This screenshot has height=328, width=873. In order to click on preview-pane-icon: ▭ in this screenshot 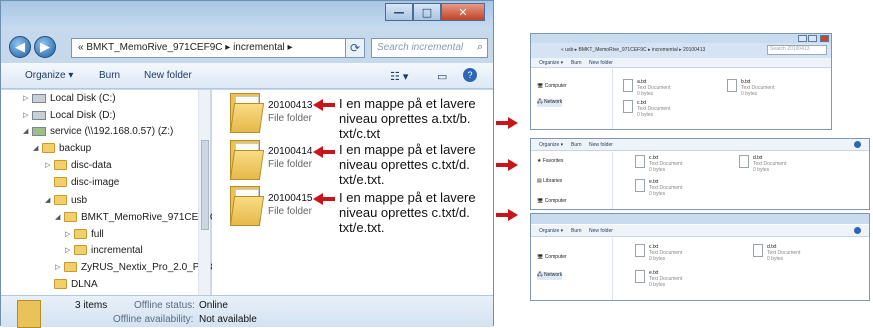, I will do `click(442, 76)`.